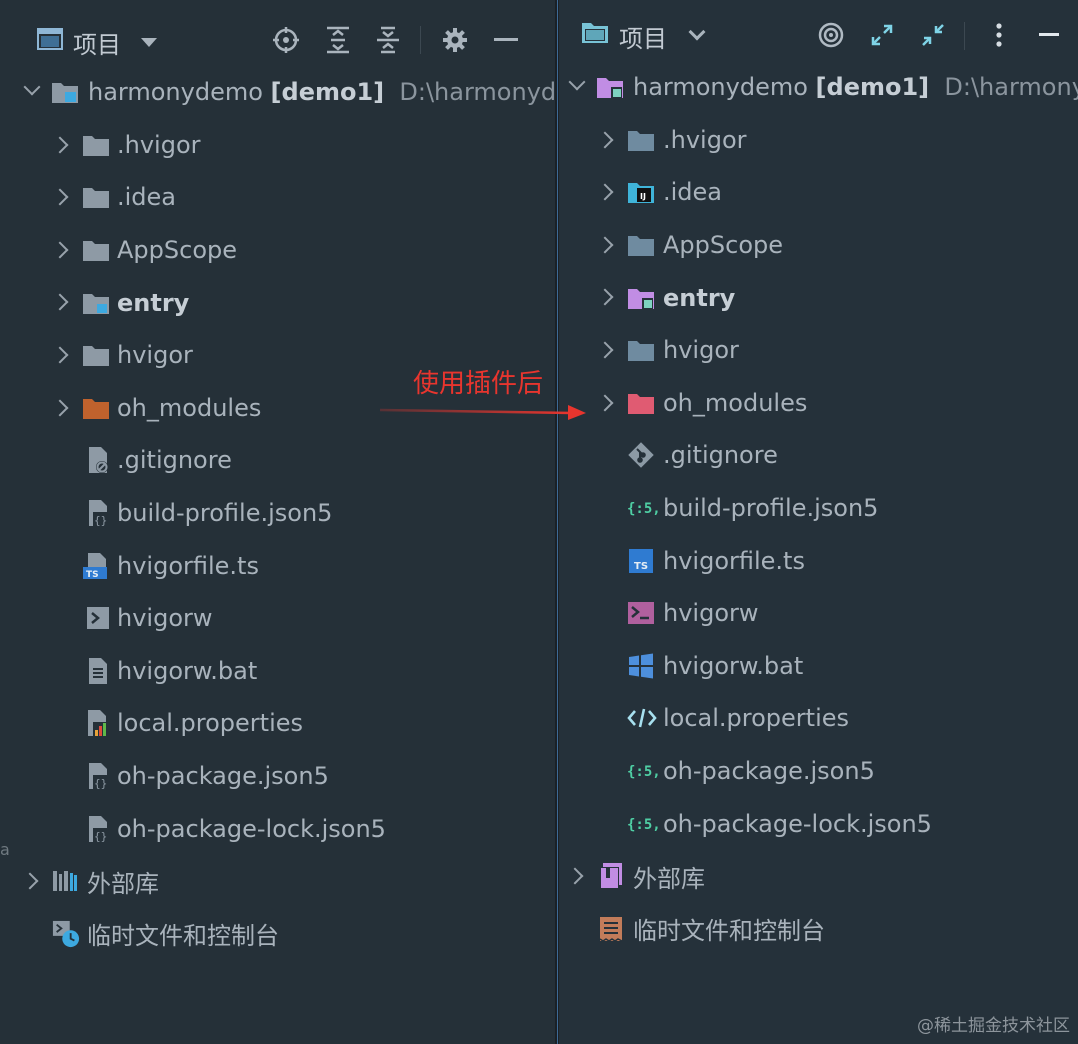  What do you see at coordinates (882, 35) in the screenshot?
I see `expand-icon` at bounding box center [882, 35].